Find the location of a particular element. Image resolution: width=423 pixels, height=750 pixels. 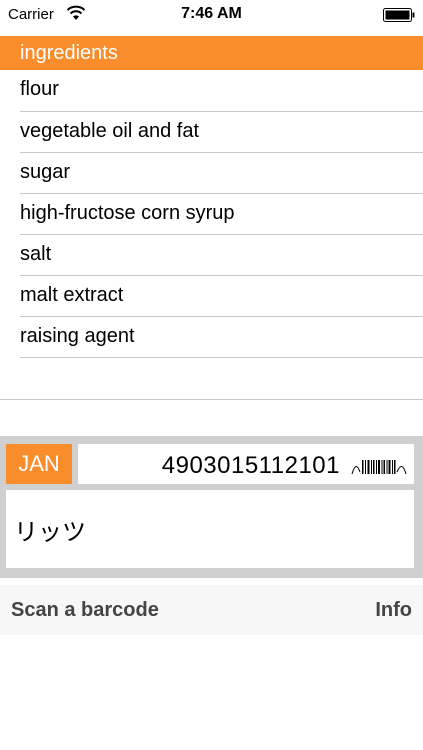

list-item: malt extract is located at coordinates (221, 296).